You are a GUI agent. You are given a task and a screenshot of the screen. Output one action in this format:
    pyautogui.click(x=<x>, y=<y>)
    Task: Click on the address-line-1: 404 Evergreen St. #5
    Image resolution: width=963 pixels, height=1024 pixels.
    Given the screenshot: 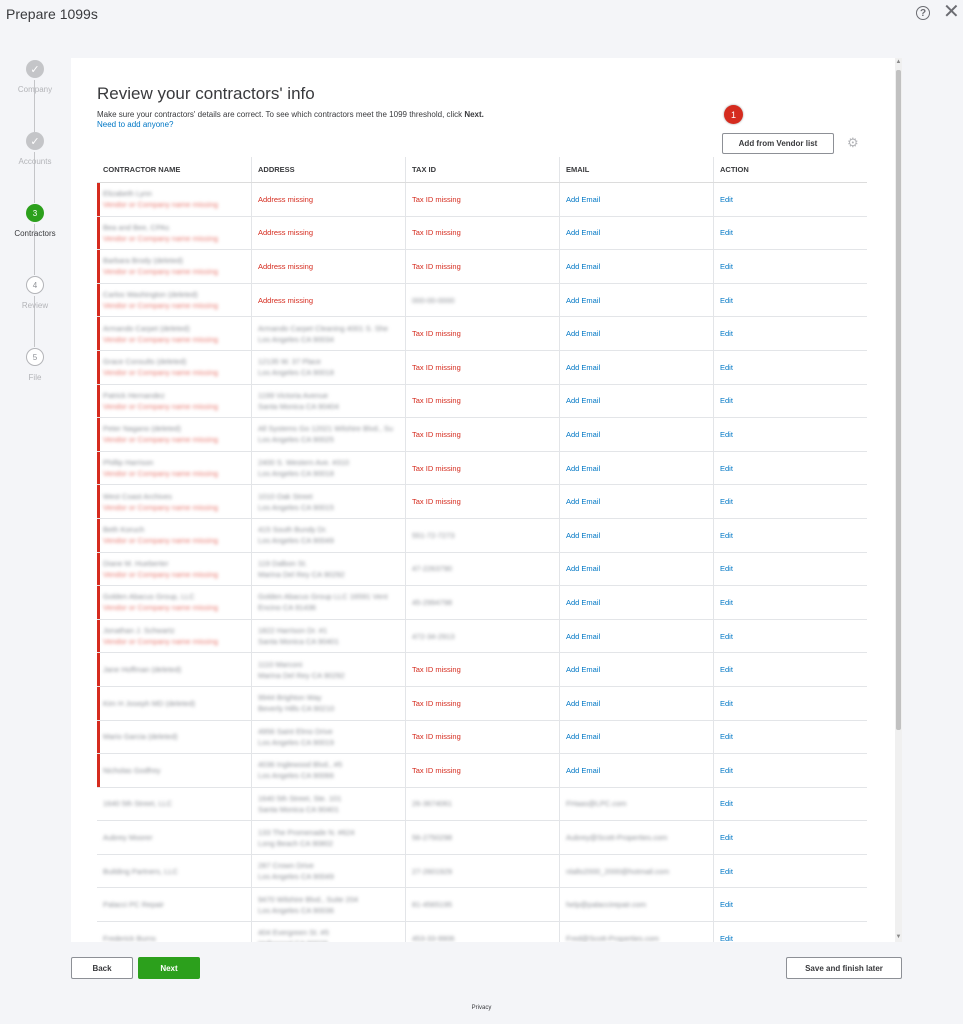 What is the action you would take?
    pyautogui.click(x=293, y=933)
    